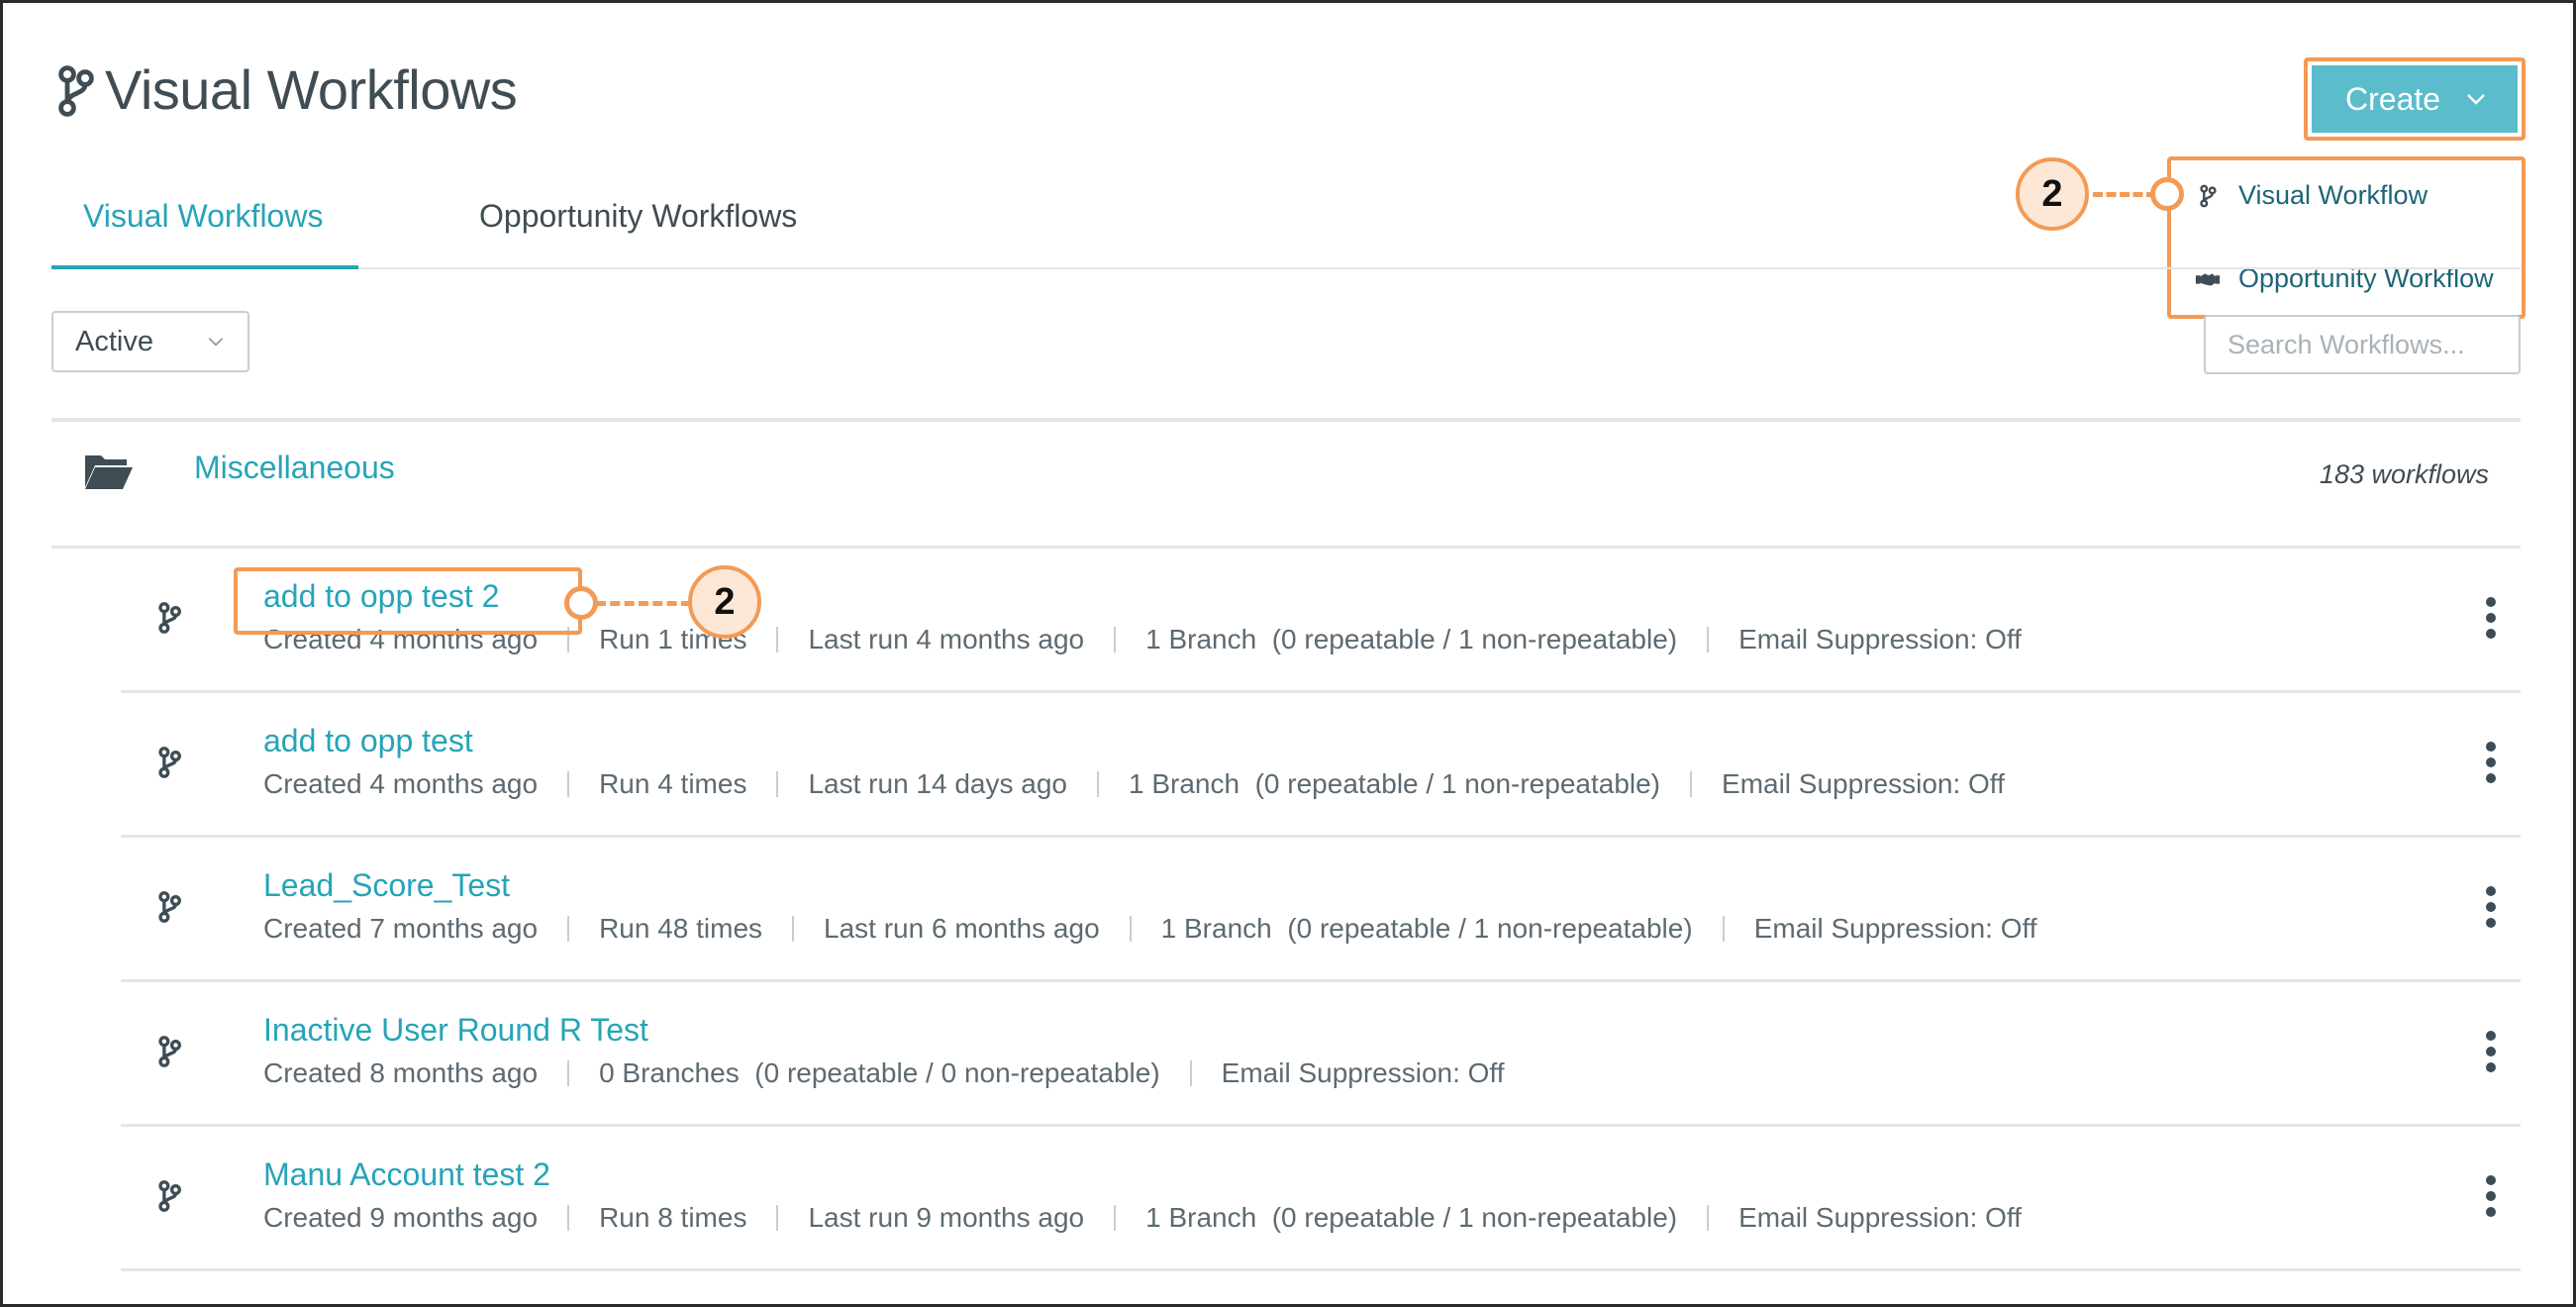 The height and width of the screenshot is (1307, 2576). I want to click on page-title-text: Visual Workflows, so click(311, 89).